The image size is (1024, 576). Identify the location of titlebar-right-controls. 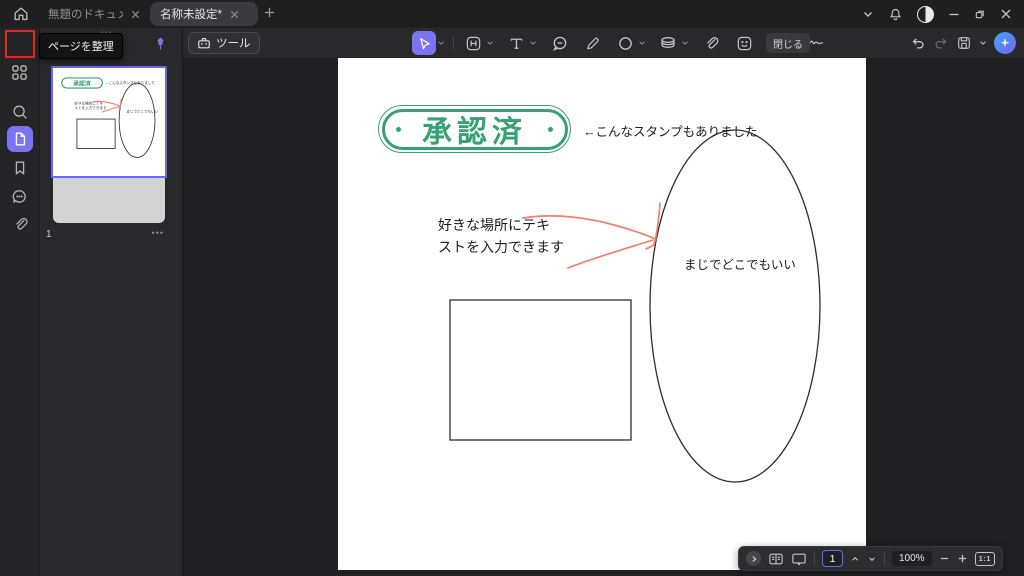
(943, 14).